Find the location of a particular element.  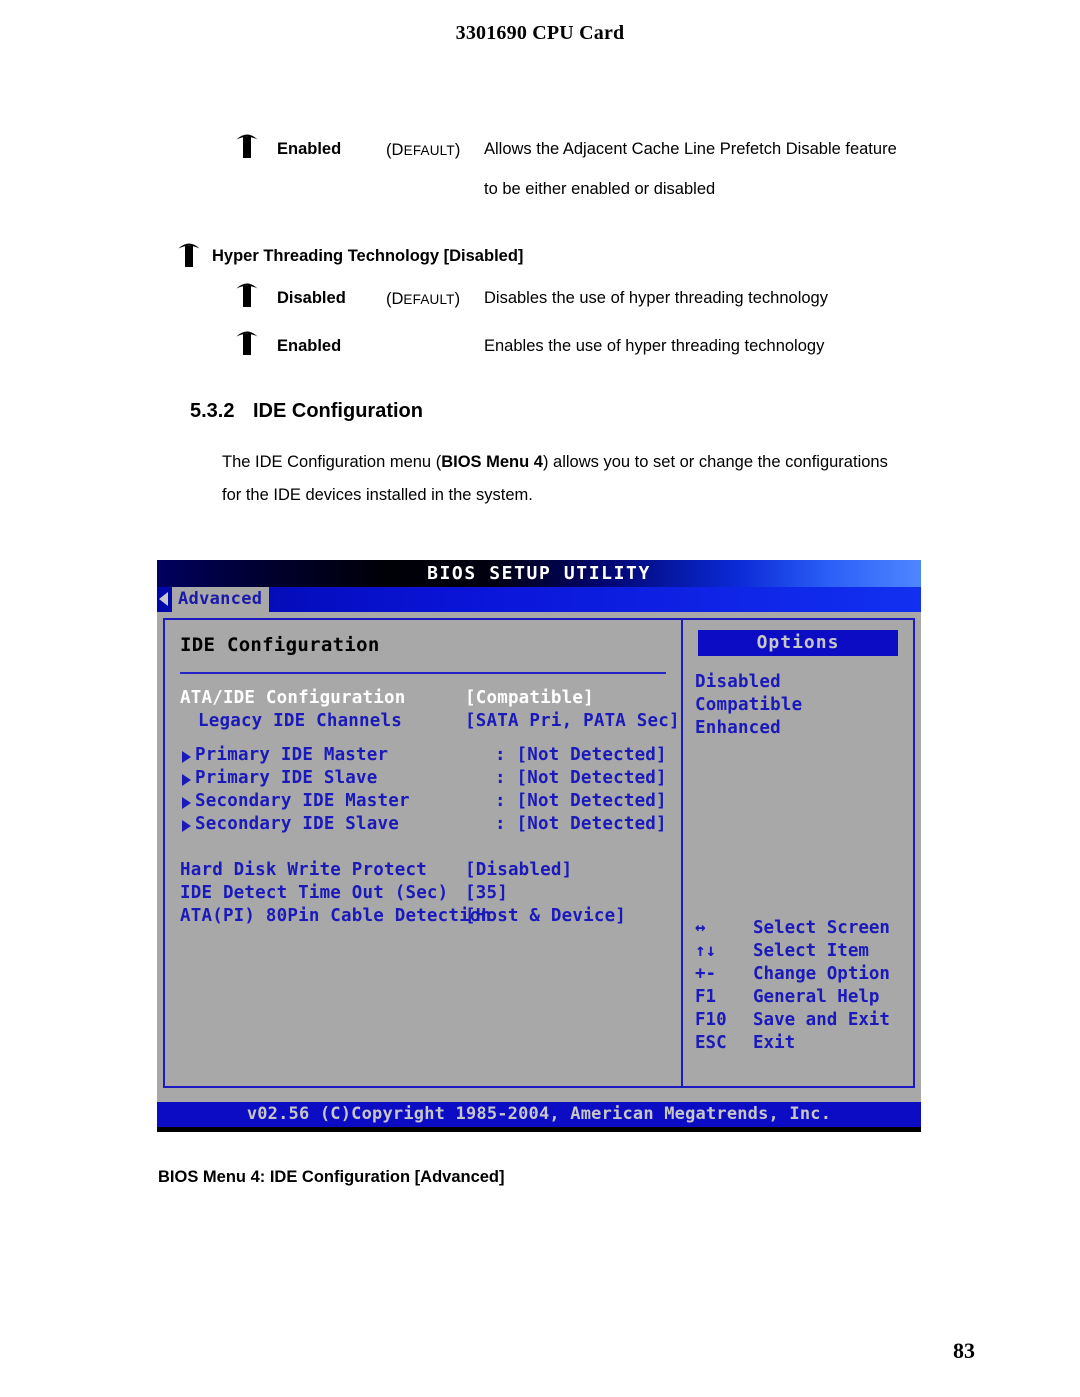

default-tag-disabled: (DEFAULT) is located at coordinates (423, 299).